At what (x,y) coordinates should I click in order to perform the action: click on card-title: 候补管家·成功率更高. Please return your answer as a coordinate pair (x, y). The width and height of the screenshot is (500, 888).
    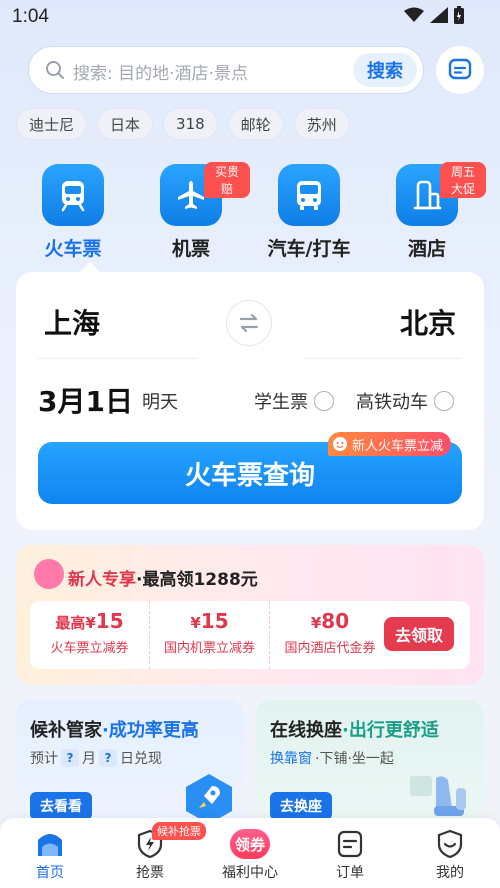
    Looking at the image, I should click on (114, 729).